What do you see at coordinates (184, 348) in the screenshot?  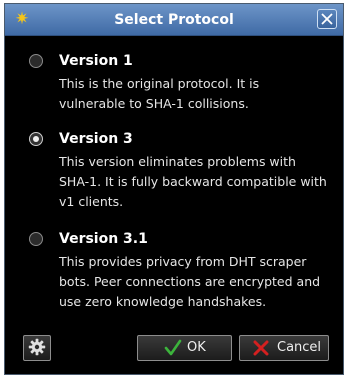 I see `ok-button: OK` at bounding box center [184, 348].